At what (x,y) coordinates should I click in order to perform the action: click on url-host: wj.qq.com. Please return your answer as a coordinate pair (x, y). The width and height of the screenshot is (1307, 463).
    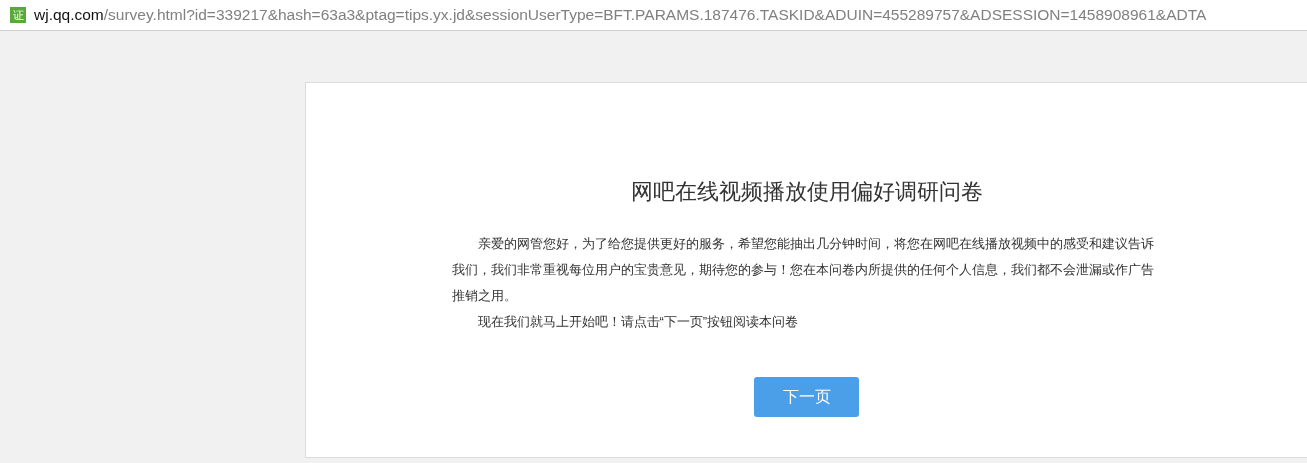
    Looking at the image, I should click on (69, 15).